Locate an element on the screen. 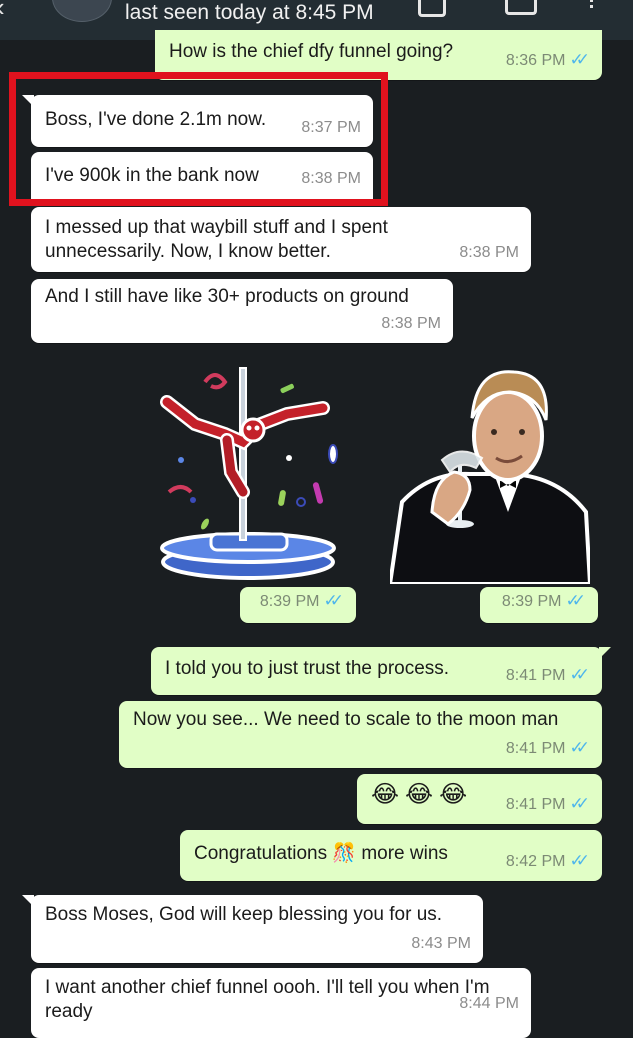 This screenshot has width=633, height=1038. more-options-icon is located at coordinates (594, 4).